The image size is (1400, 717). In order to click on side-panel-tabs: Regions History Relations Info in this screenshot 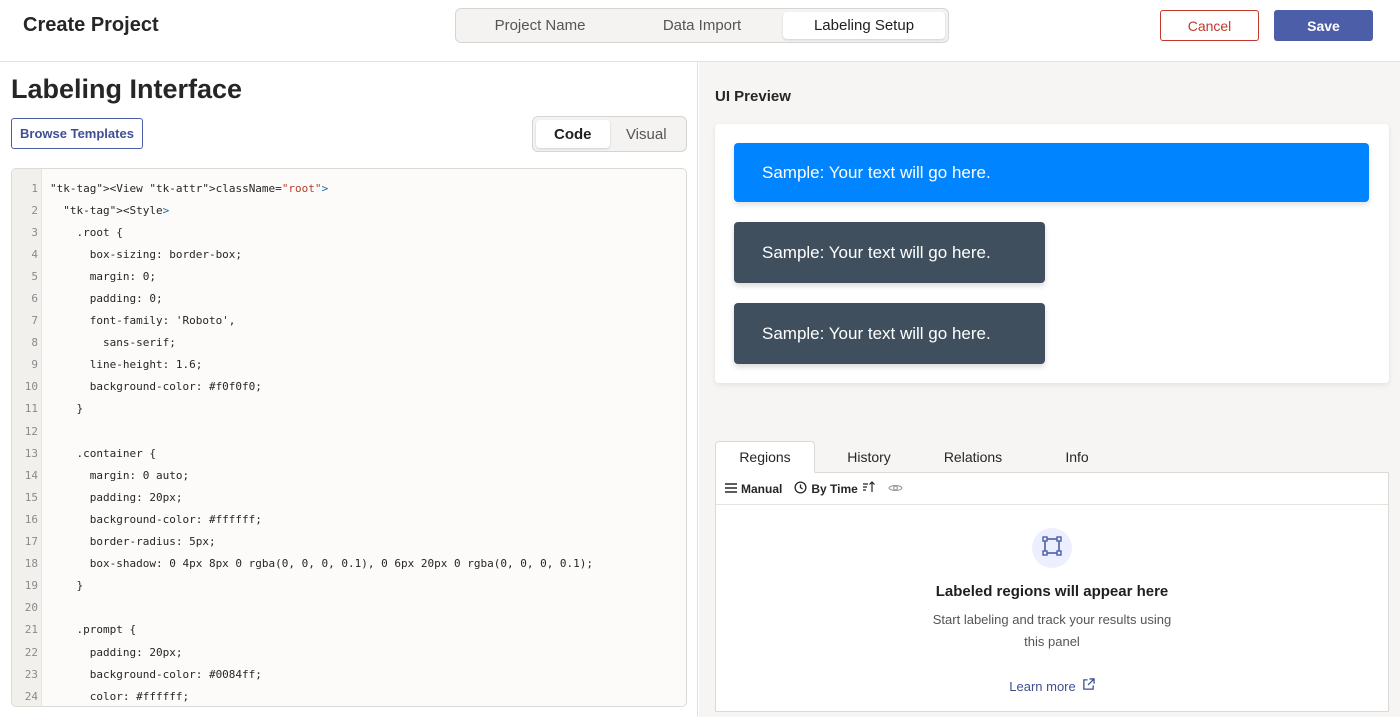, I will do `click(1052, 457)`.